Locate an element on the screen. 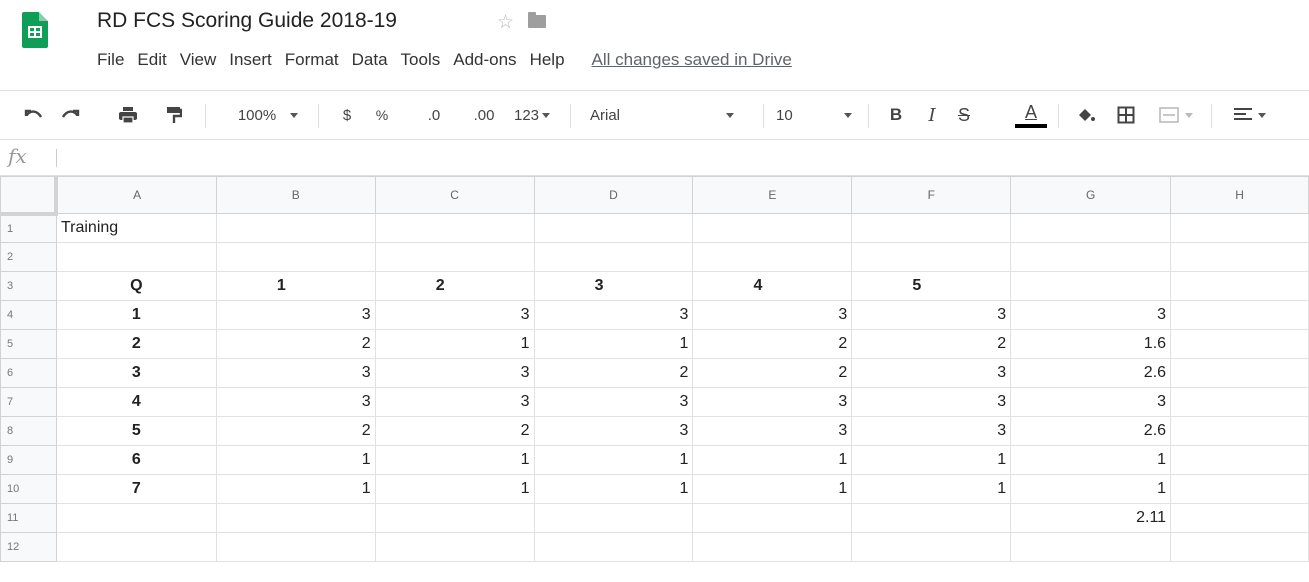 The width and height of the screenshot is (1309, 582). cell-h9 is located at coordinates (1239, 460).